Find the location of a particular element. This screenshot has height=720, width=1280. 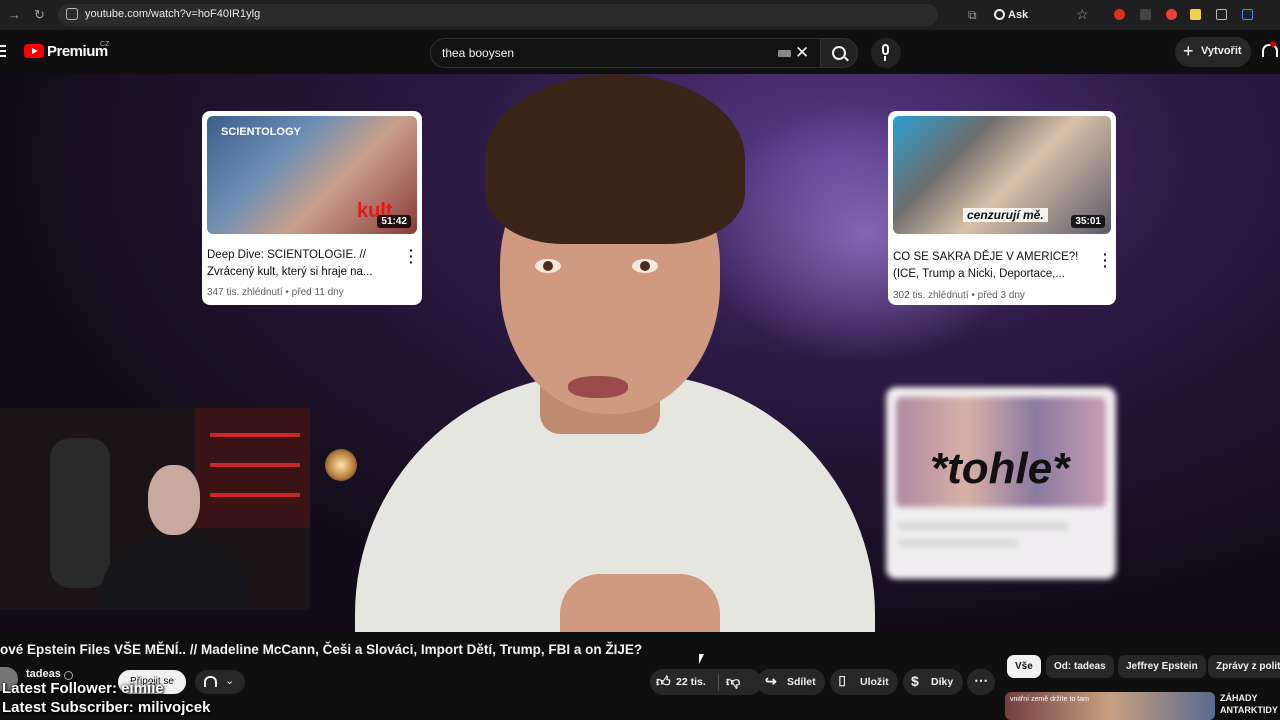

save-label: Uložit is located at coordinates (874, 682).